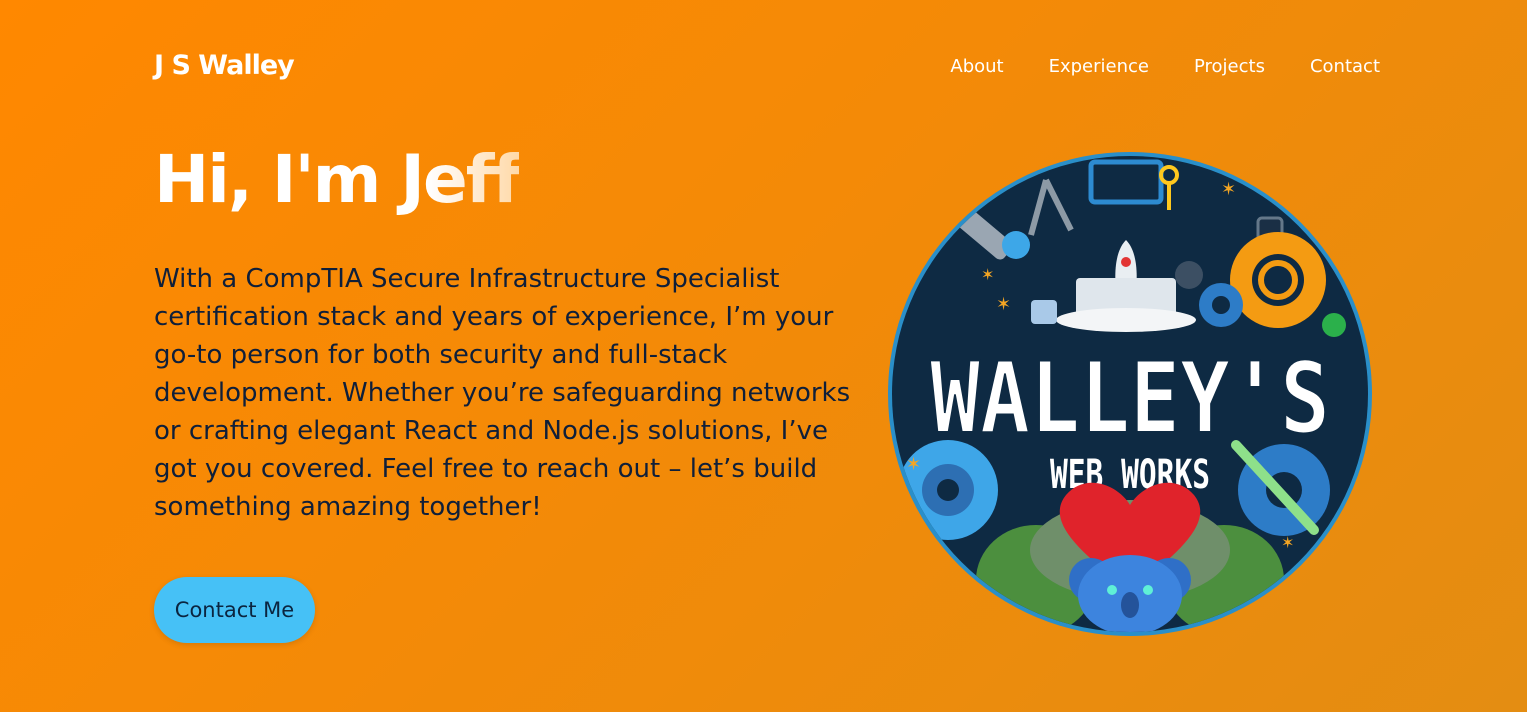  Describe the element at coordinates (976, 66) in the screenshot. I see `nav-link-about: About` at that location.